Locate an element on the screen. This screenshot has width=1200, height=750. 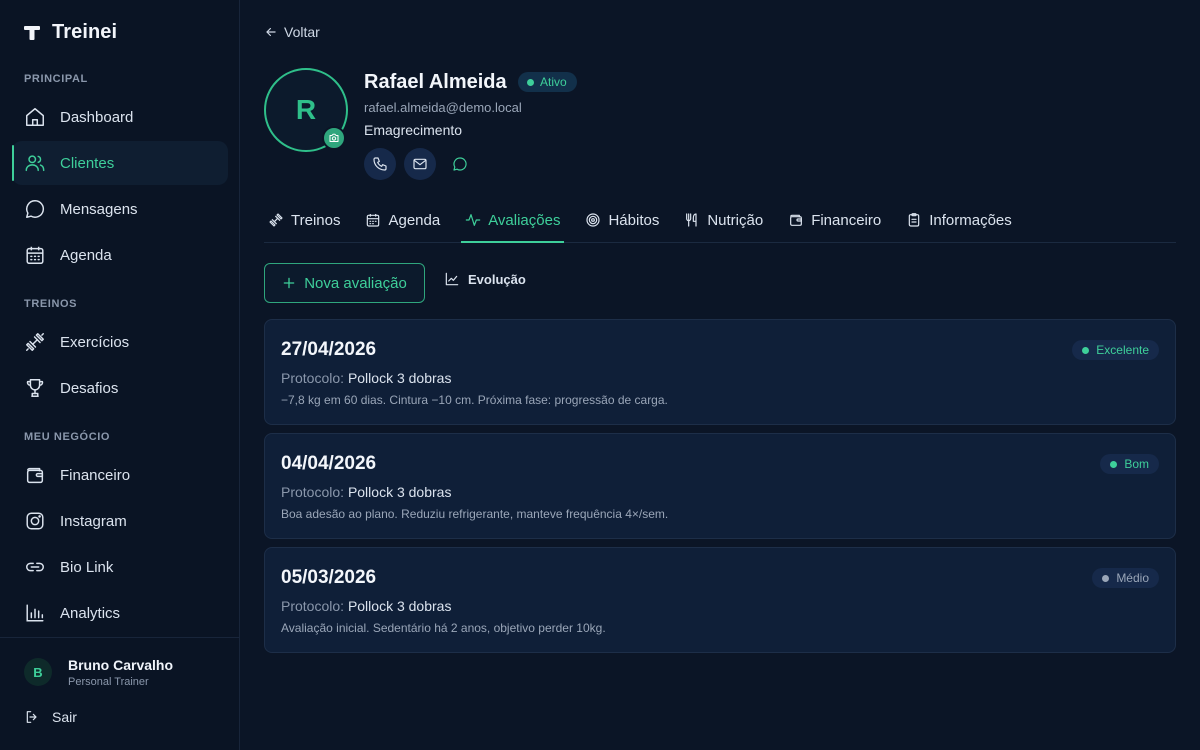
tab-treinos: Treinos is located at coordinates (304, 220).